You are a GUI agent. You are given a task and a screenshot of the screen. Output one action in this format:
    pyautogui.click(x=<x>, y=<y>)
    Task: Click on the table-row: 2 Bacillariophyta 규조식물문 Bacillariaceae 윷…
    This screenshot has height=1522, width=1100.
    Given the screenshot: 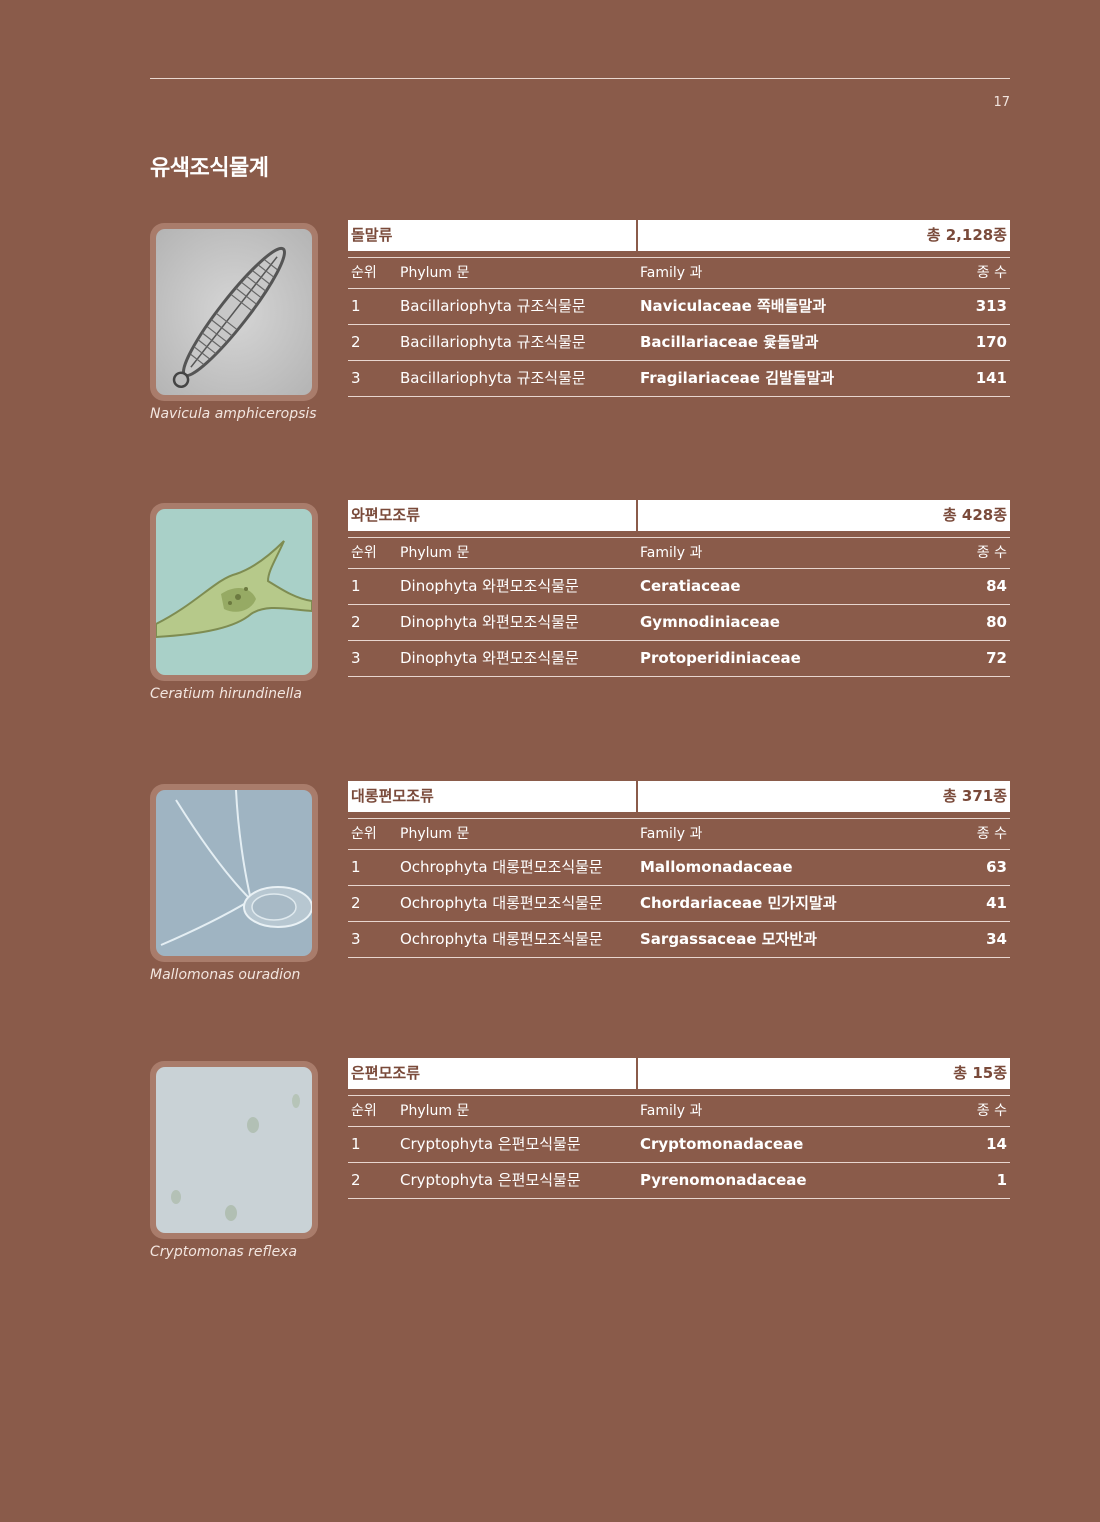 What is the action you would take?
    pyautogui.click(x=679, y=342)
    